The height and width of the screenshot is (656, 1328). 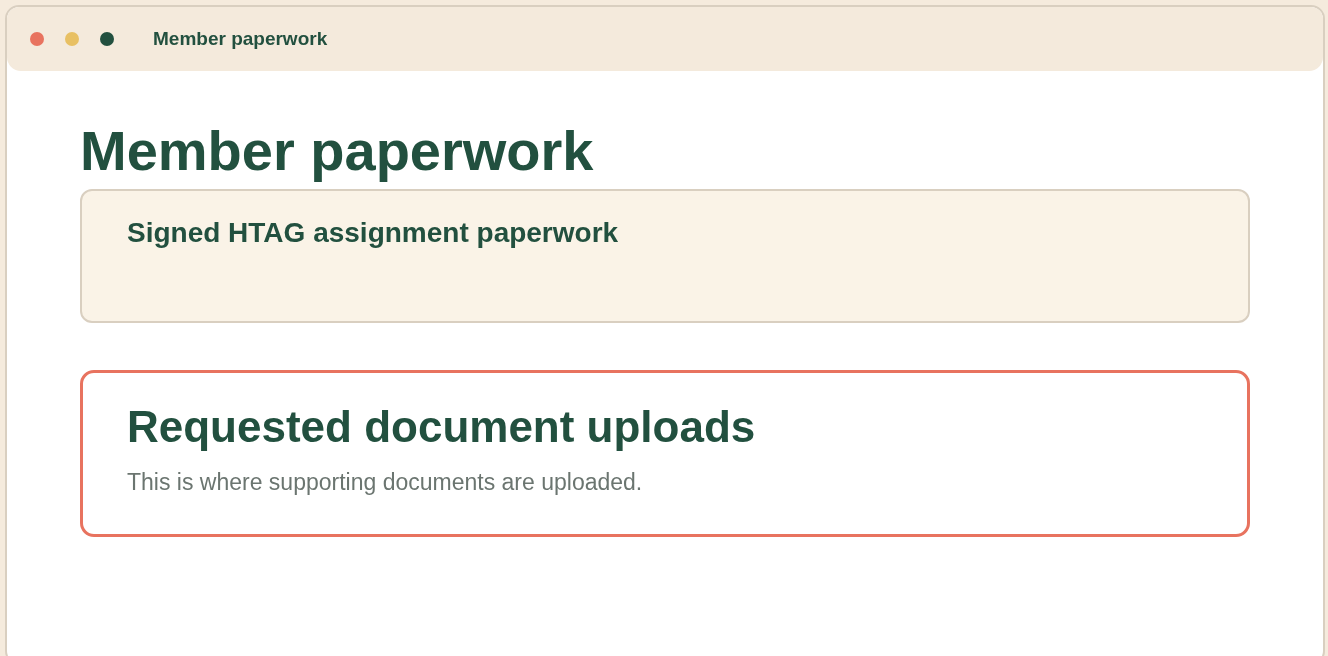 I want to click on section-title: Signed HTAG assignment paperwork, so click(x=373, y=233).